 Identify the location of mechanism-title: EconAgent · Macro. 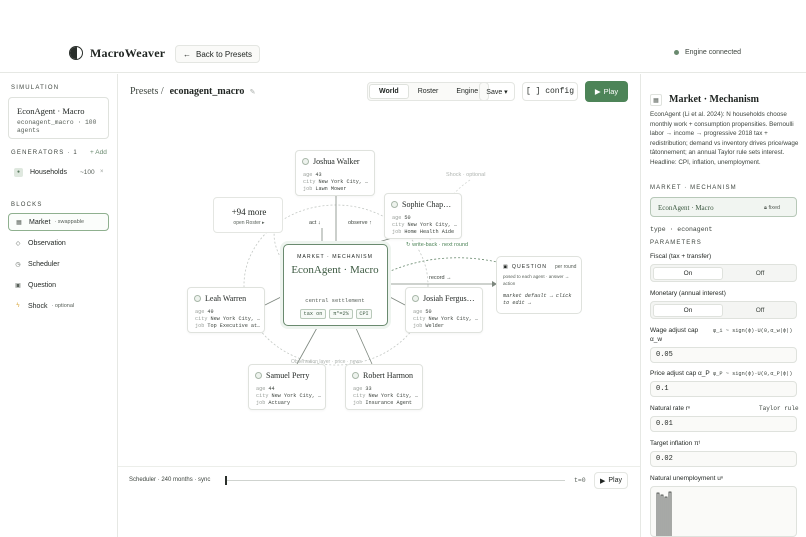
(335, 270).